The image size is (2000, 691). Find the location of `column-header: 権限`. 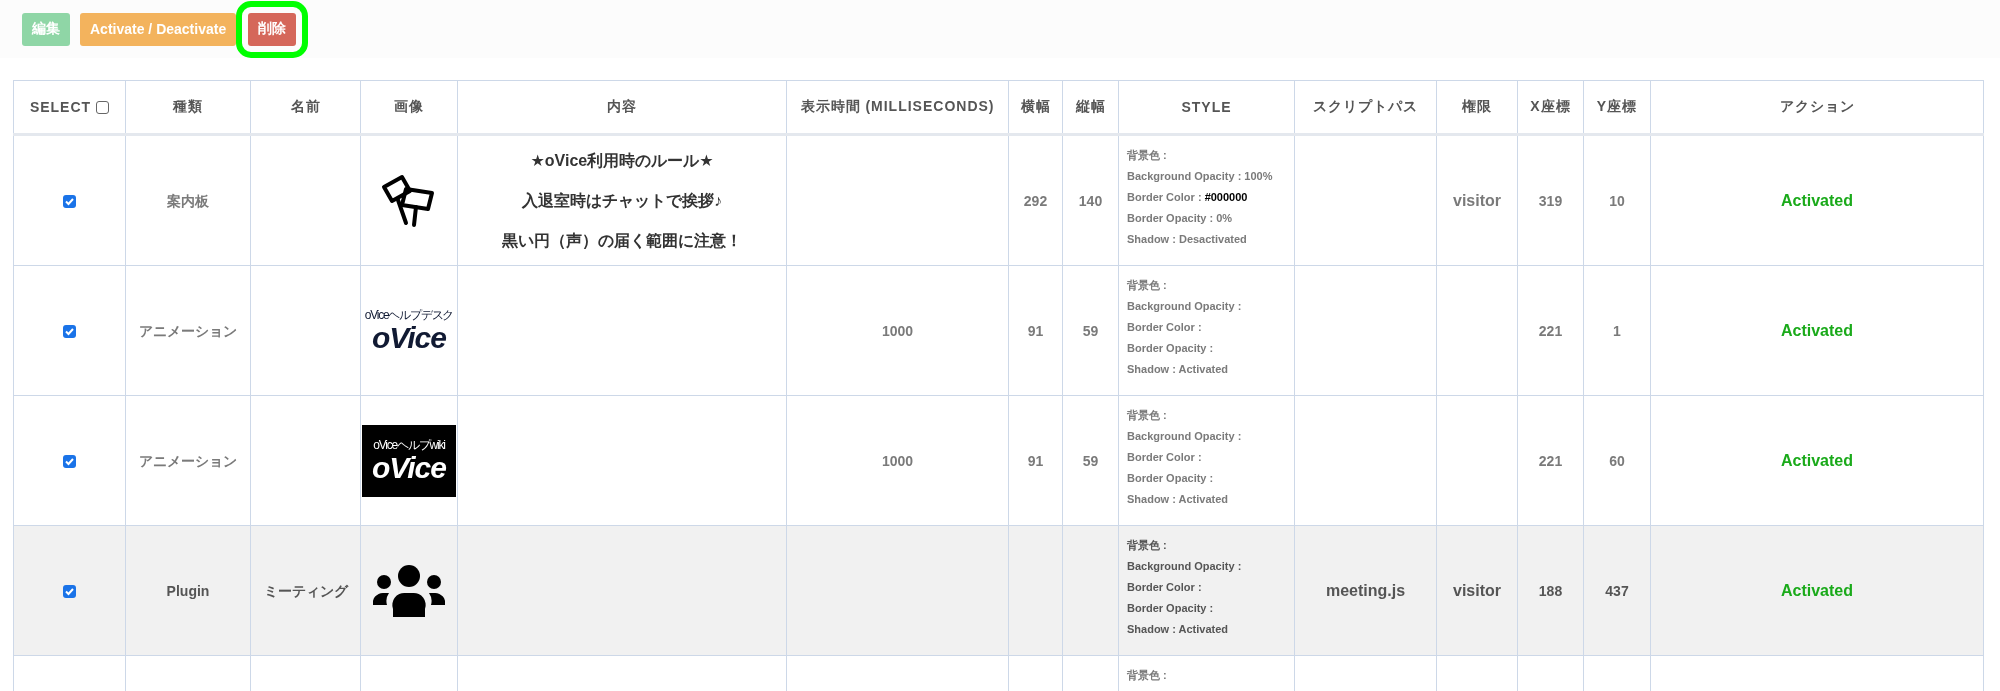

column-header: 権限 is located at coordinates (1477, 106).